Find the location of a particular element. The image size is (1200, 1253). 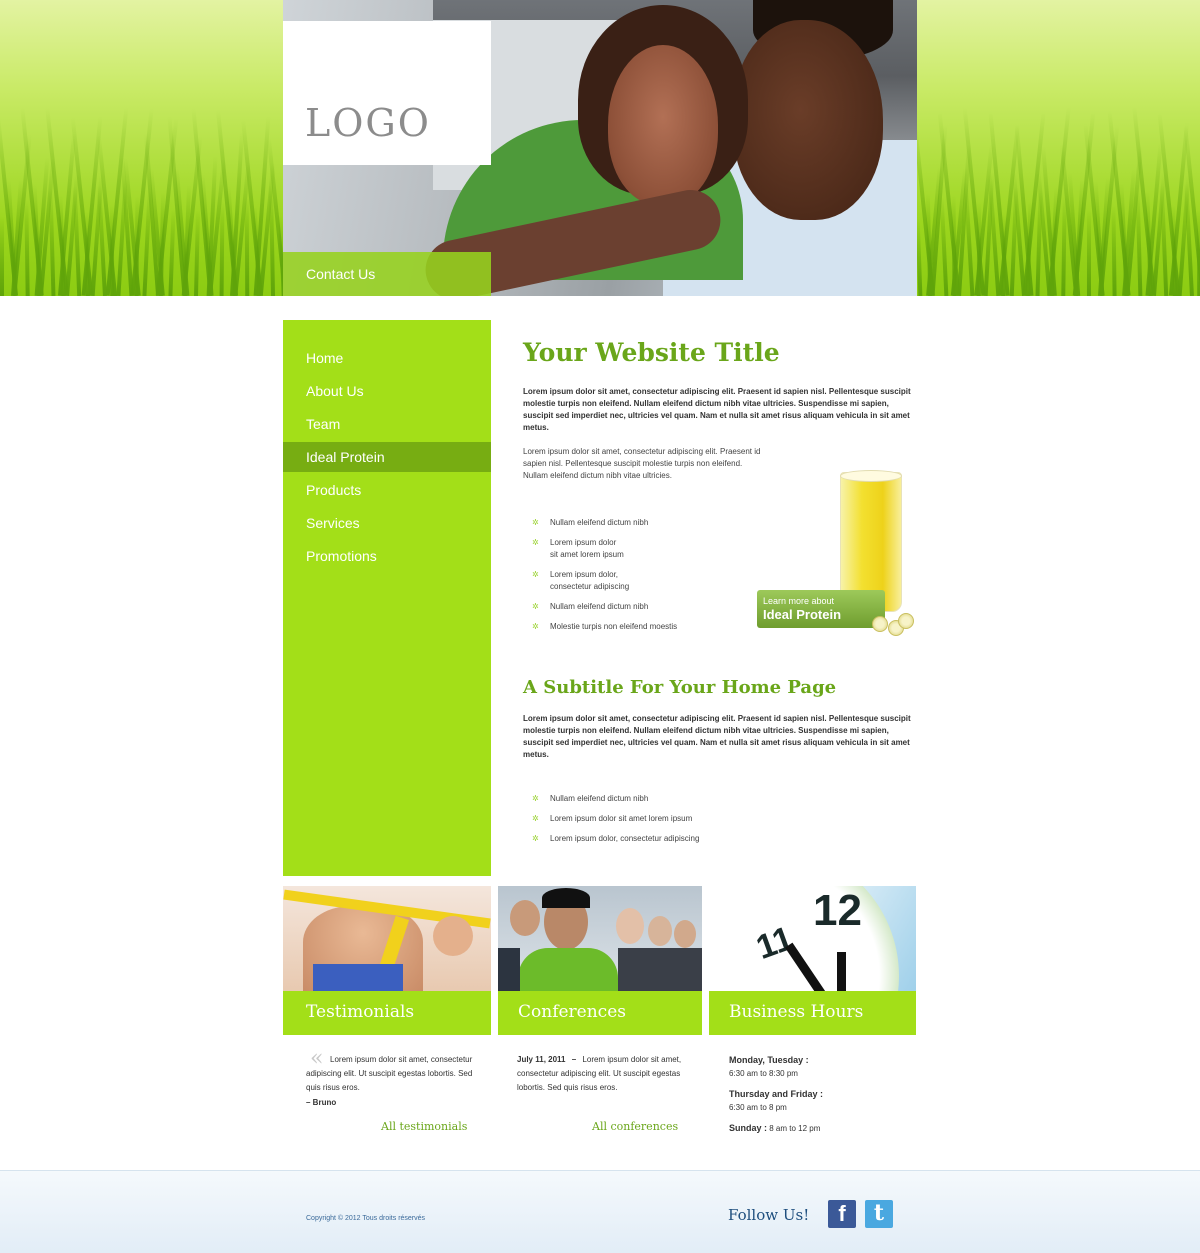

testimonial-author: – Bruno is located at coordinates (321, 1102).